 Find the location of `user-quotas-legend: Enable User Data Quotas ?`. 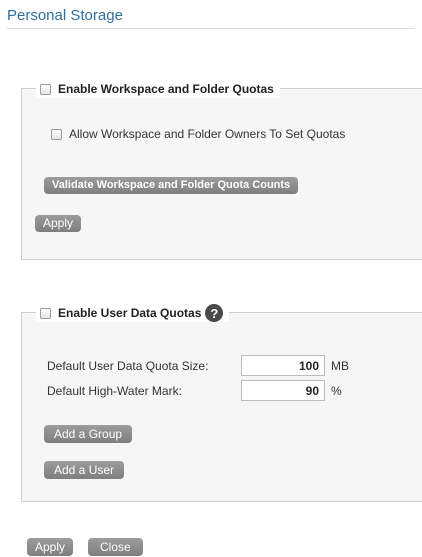

user-quotas-legend: Enable User Data Quotas ? is located at coordinates (133, 313).